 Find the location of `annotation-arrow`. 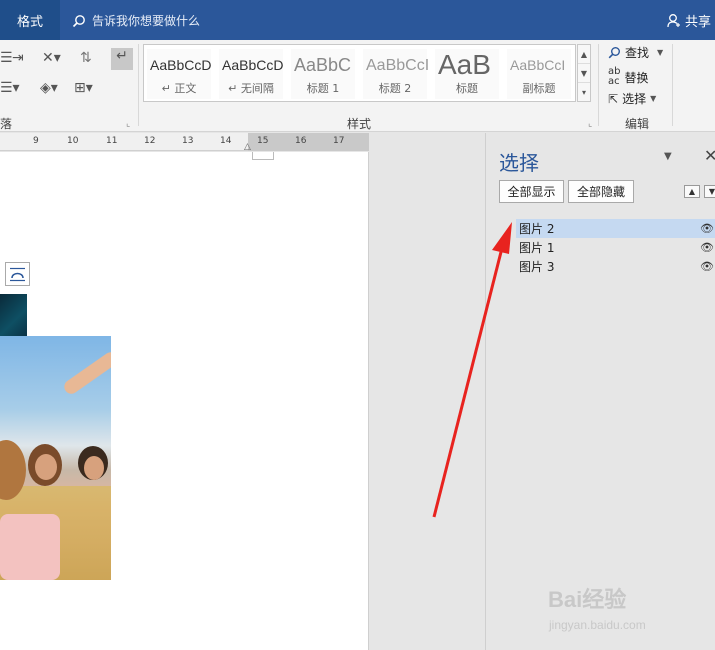

annotation-arrow is located at coordinates (472, 370).